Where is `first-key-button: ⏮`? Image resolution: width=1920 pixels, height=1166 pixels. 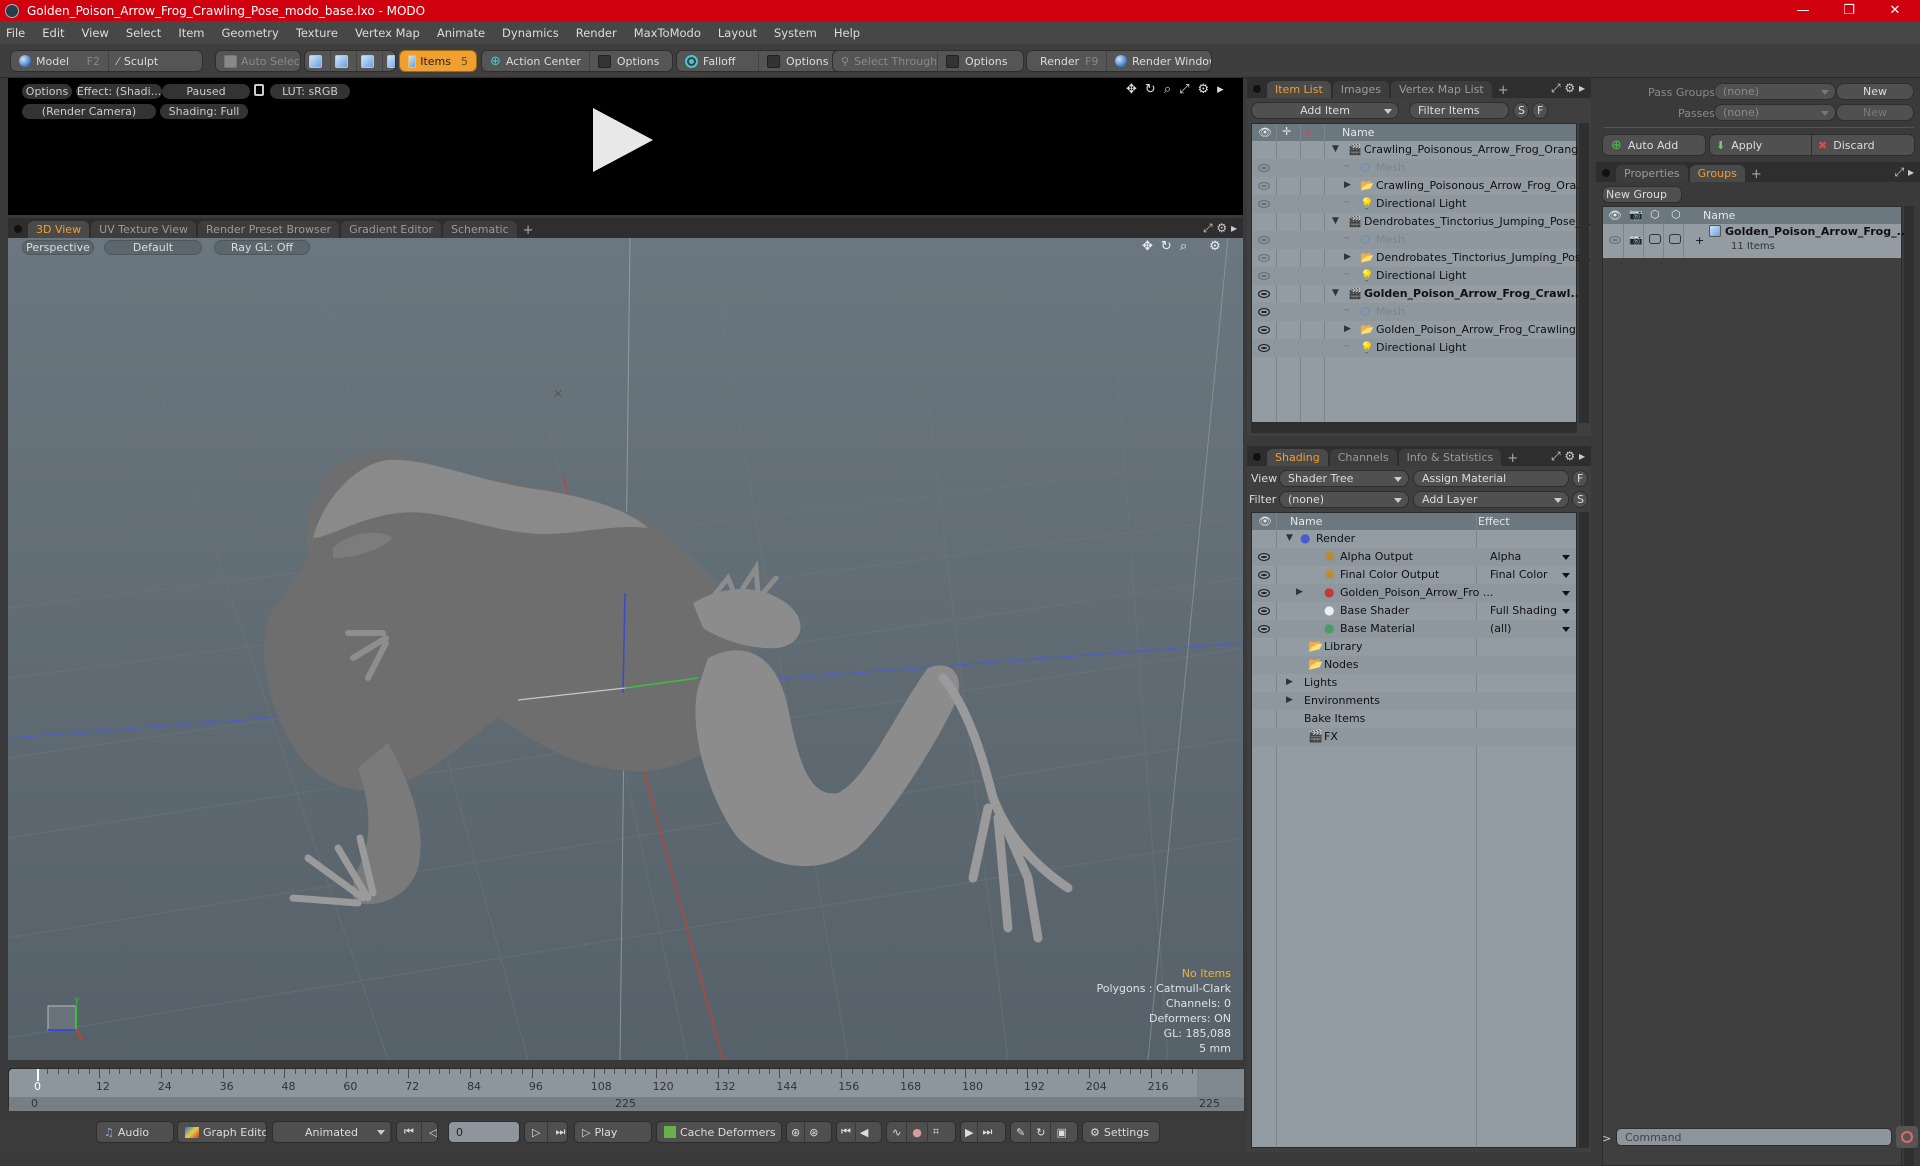 first-key-button: ⏮ is located at coordinates (846, 1132).